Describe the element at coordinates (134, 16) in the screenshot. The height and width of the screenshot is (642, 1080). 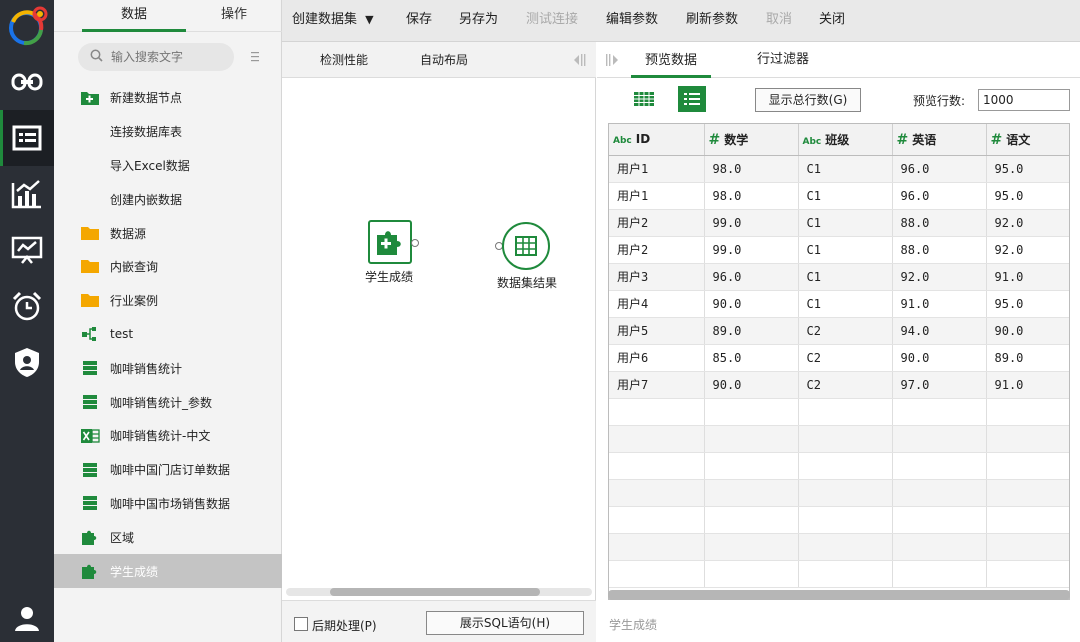
I see `tab-data: 数据` at that location.